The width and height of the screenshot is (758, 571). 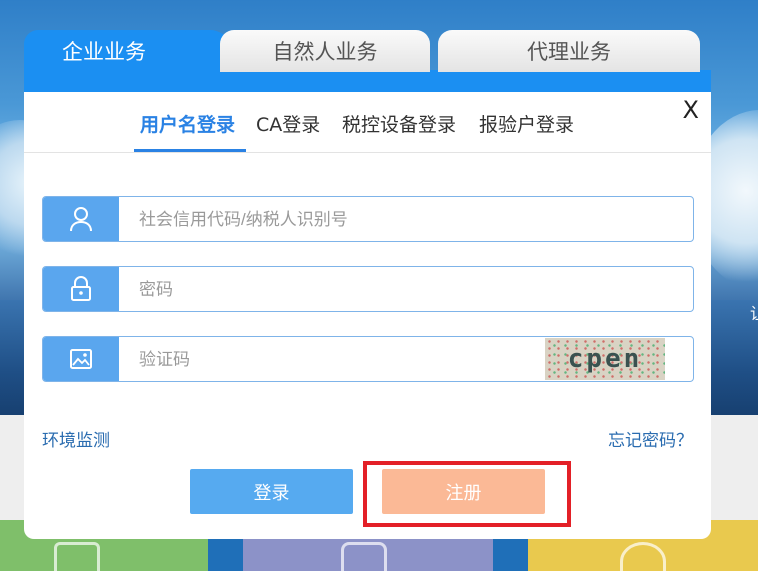 What do you see at coordinates (190, 150) in the screenshot?
I see `active-tab-underline` at bounding box center [190, 150].